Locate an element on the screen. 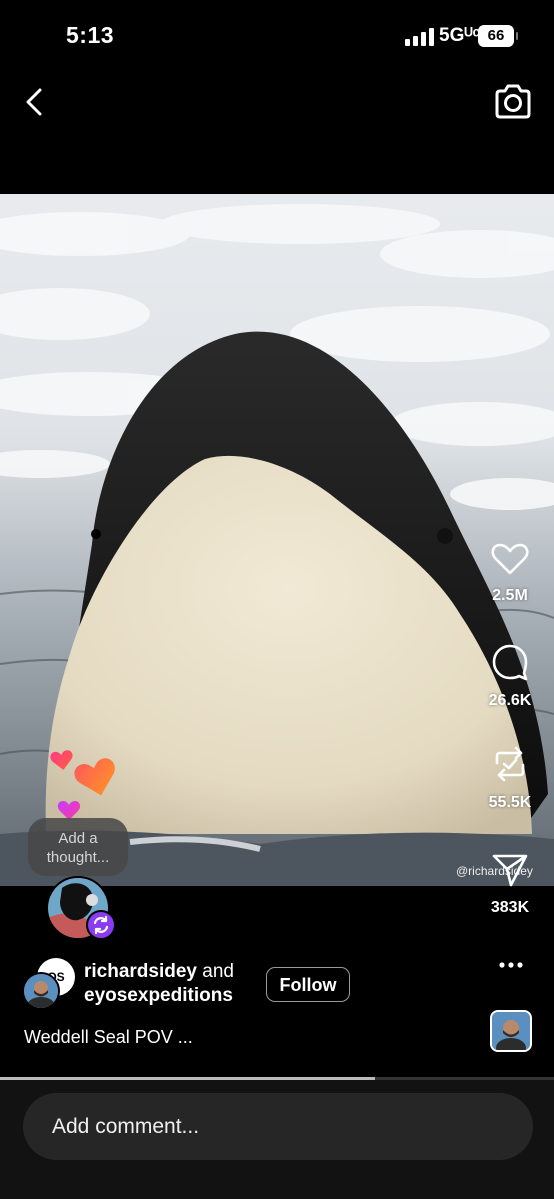 The width and height of the screenshot is (554, 1199). like-button: 2.5M is located at coordinates (510, 573).